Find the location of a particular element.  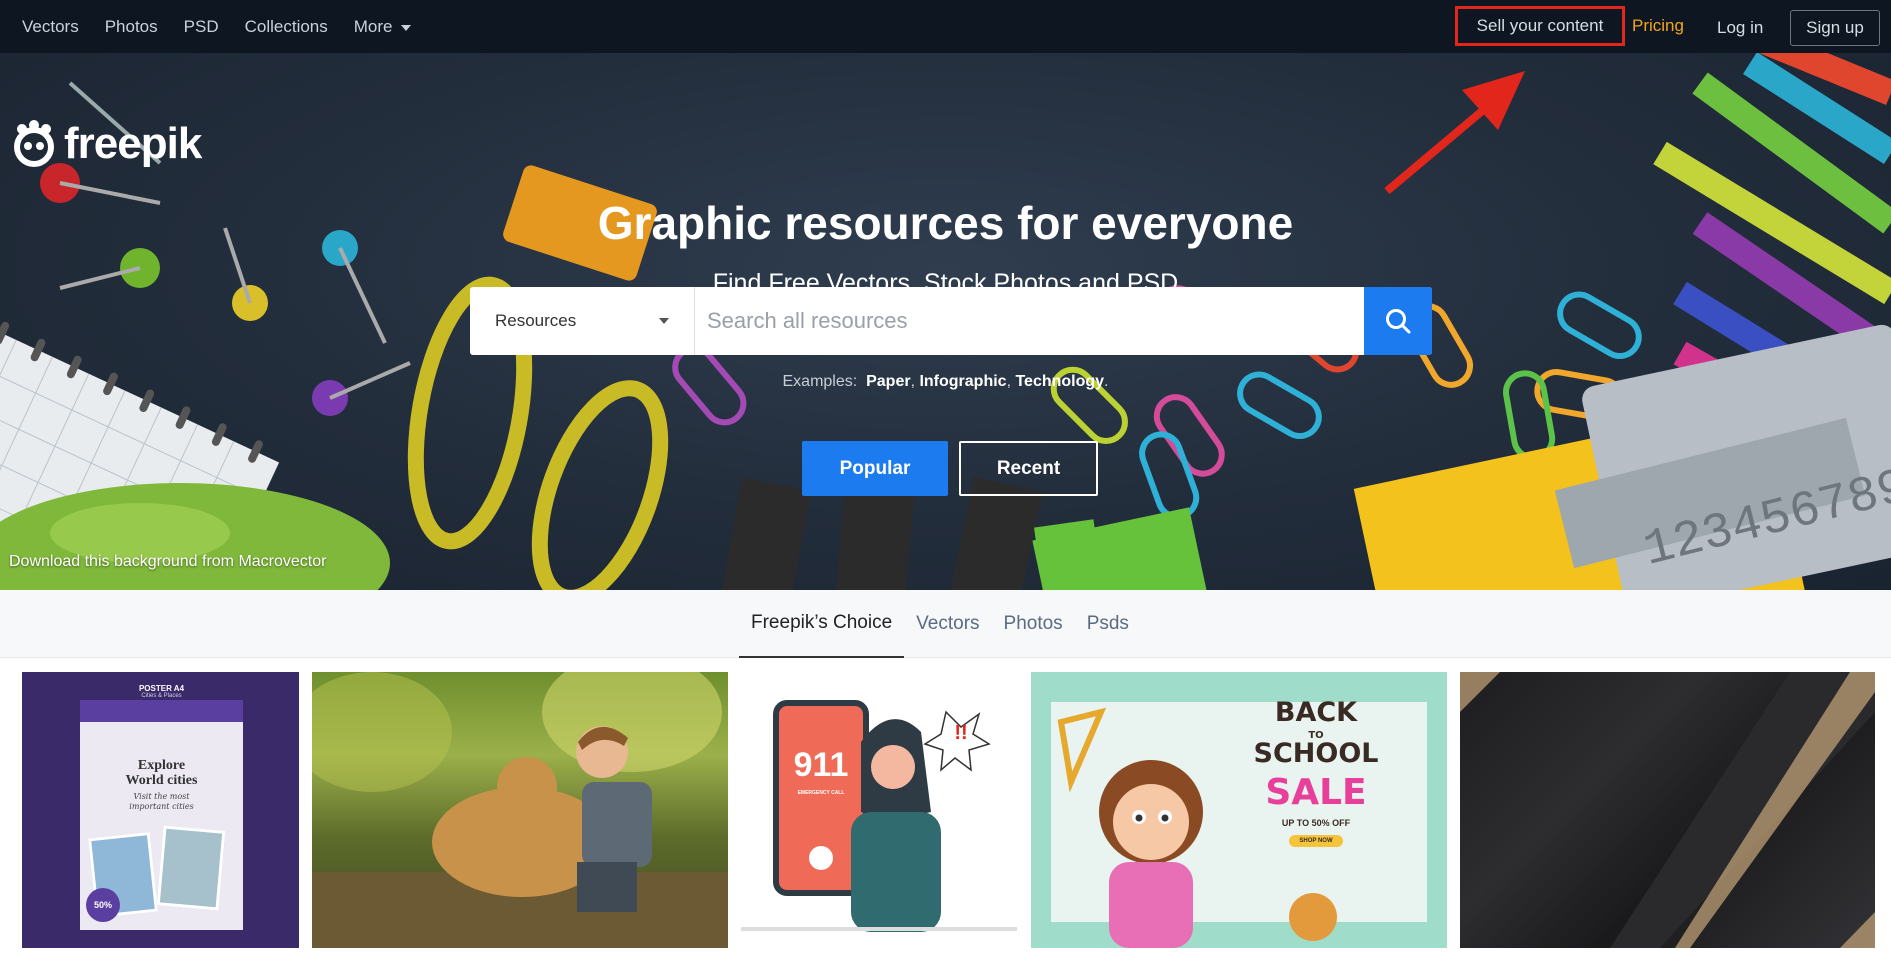

tab-photos: Photos is located at coordinates (1033, 624).